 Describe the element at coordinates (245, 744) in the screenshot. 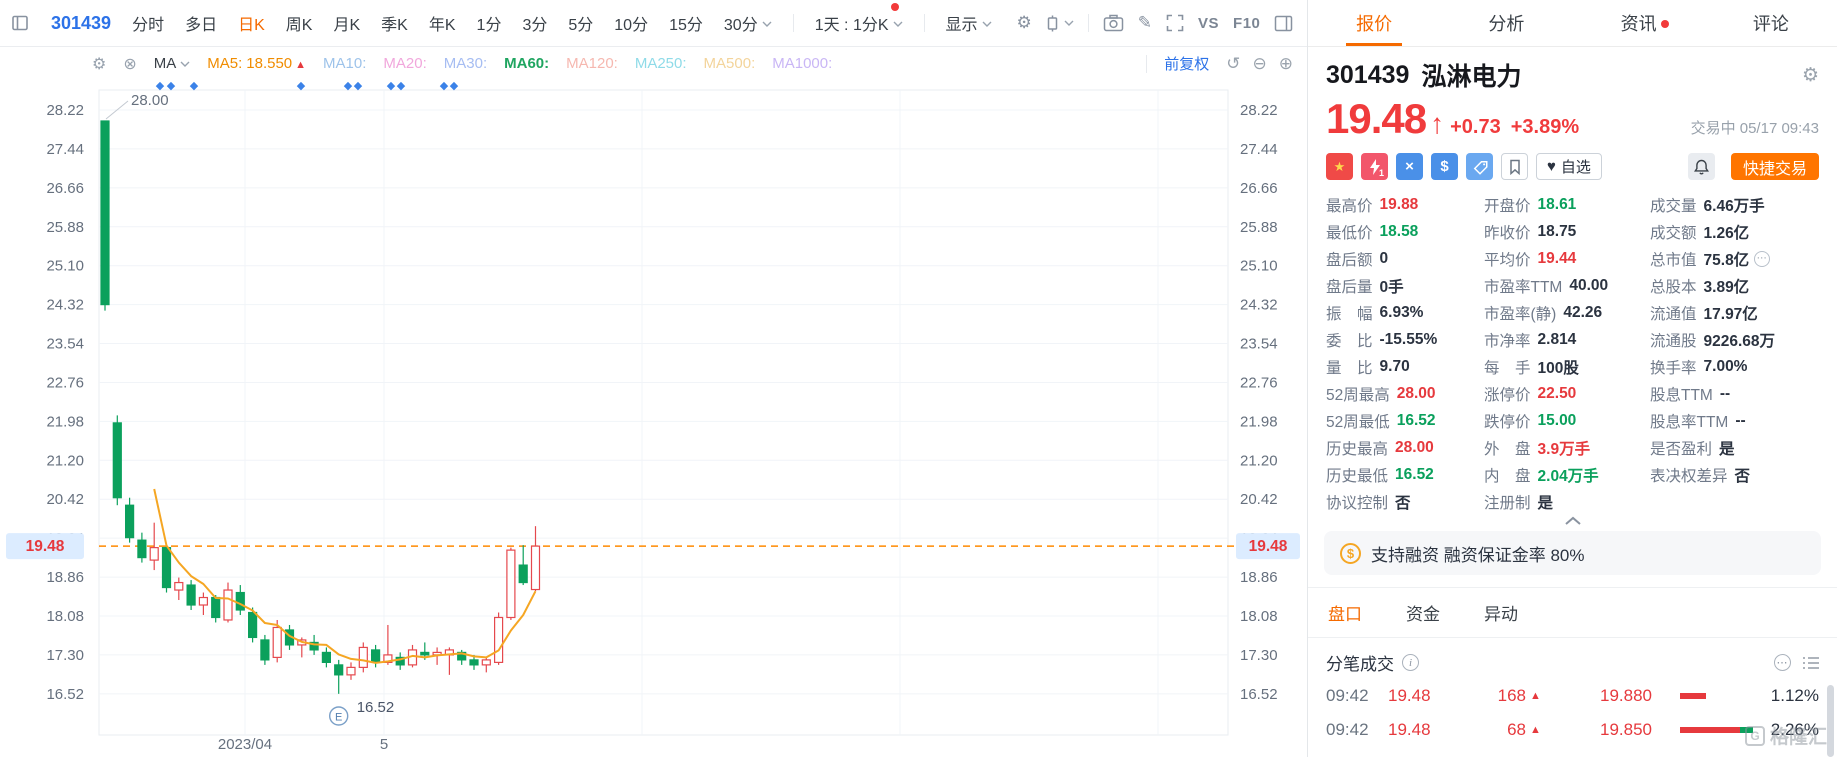

I see `x-axis-label: 2023/04` at that location.